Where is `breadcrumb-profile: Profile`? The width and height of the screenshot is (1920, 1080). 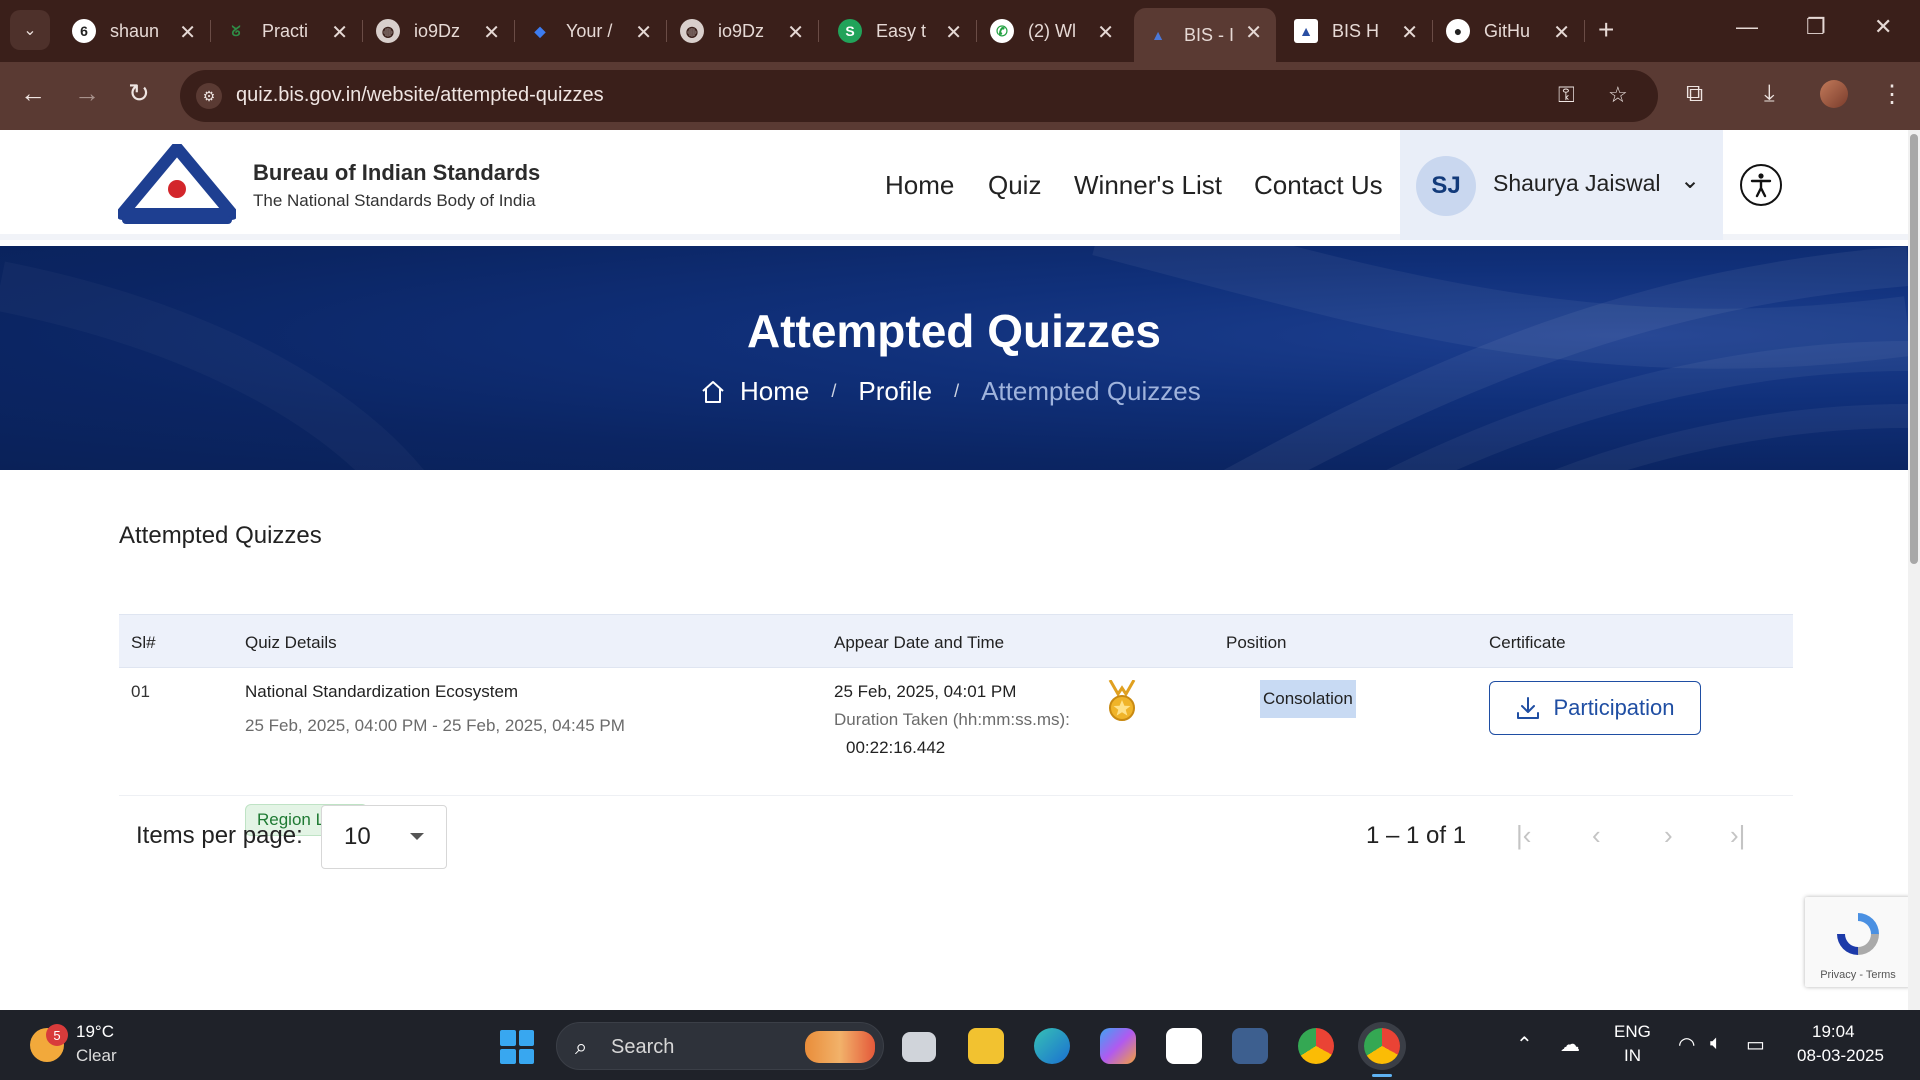
breadcrumb-profile: Profile is located at coordinates (895, 391).